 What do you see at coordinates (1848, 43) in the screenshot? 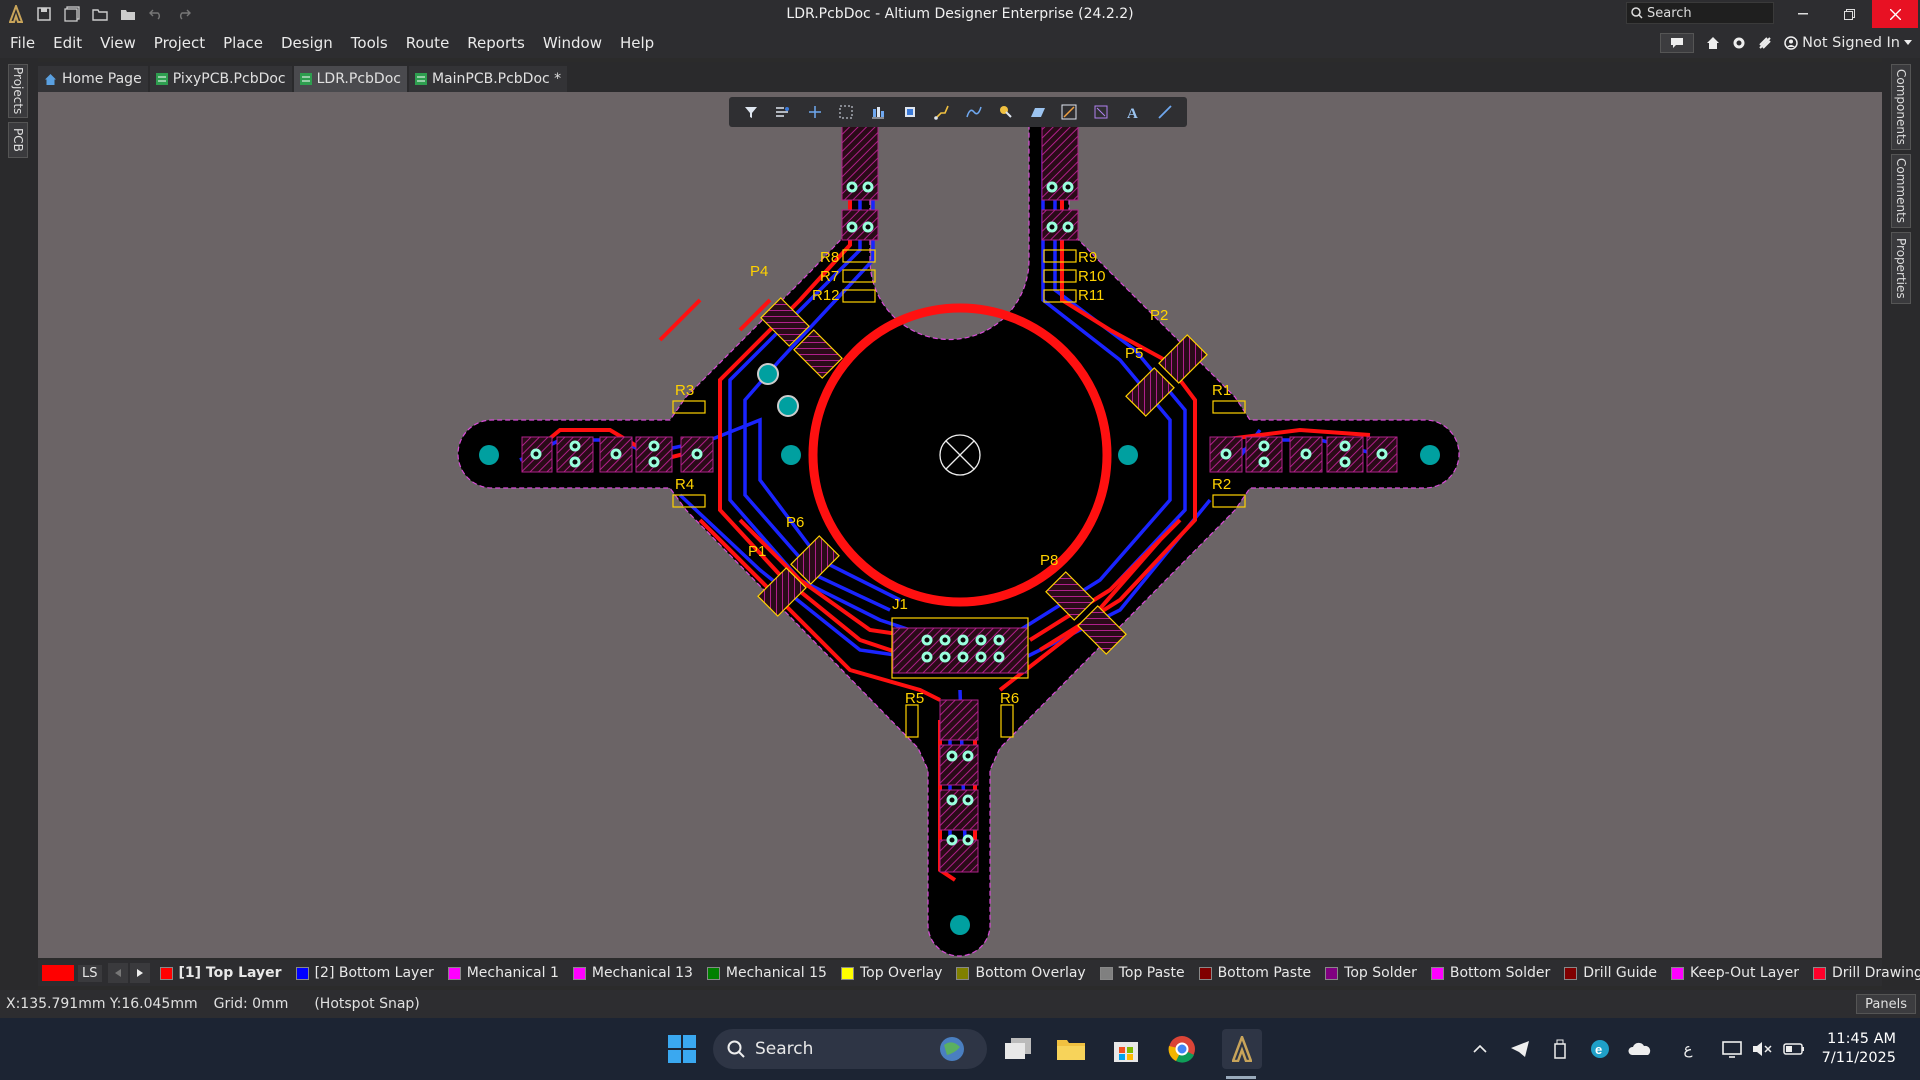
I see `account-menu: Not Signed In` at bounding box center [1848, 43].